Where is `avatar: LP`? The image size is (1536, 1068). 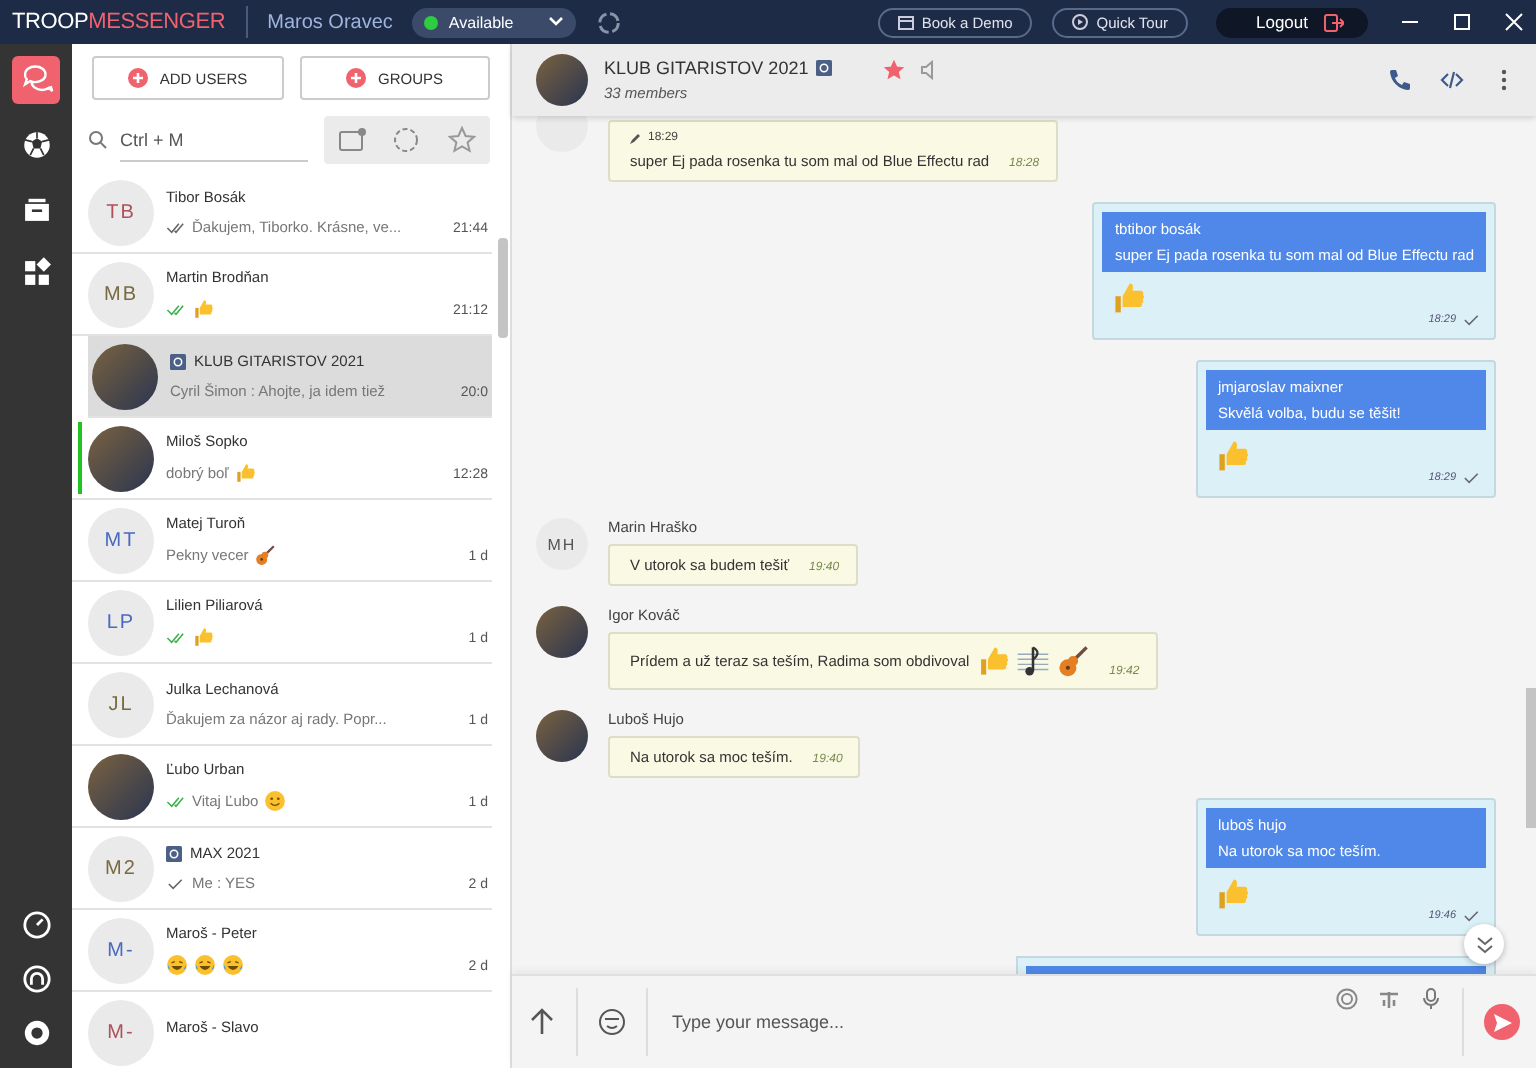
avatar: LP is located at coordinates (121, 622).